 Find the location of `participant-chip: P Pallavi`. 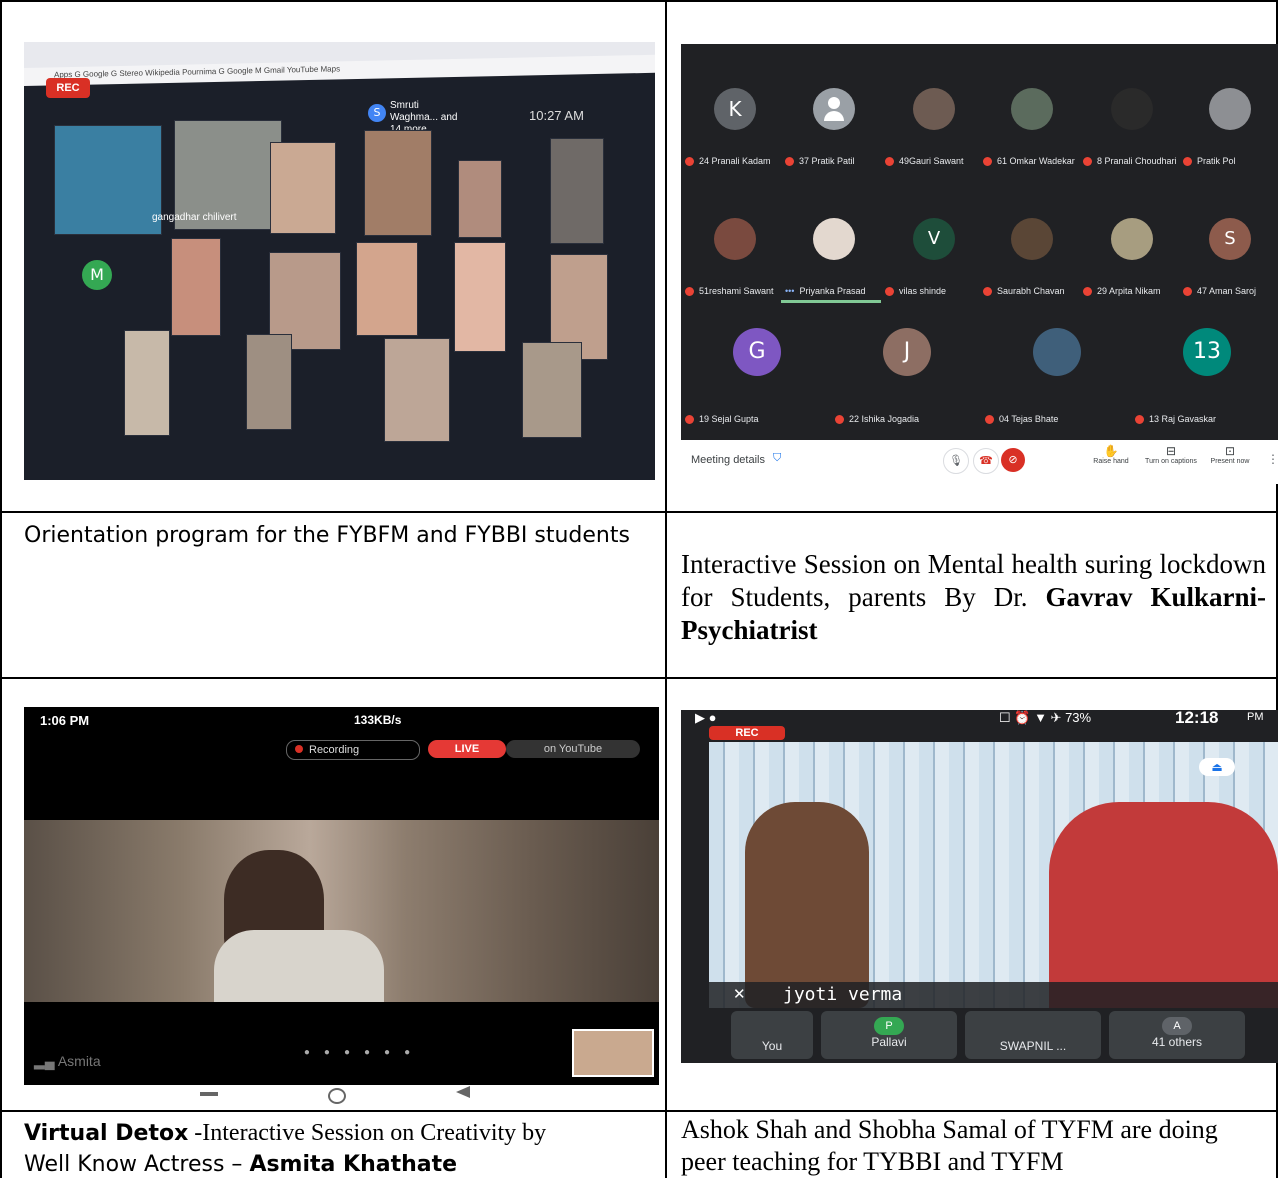

participant-chip: P Pallavi is located at coordinates (889, 1035).